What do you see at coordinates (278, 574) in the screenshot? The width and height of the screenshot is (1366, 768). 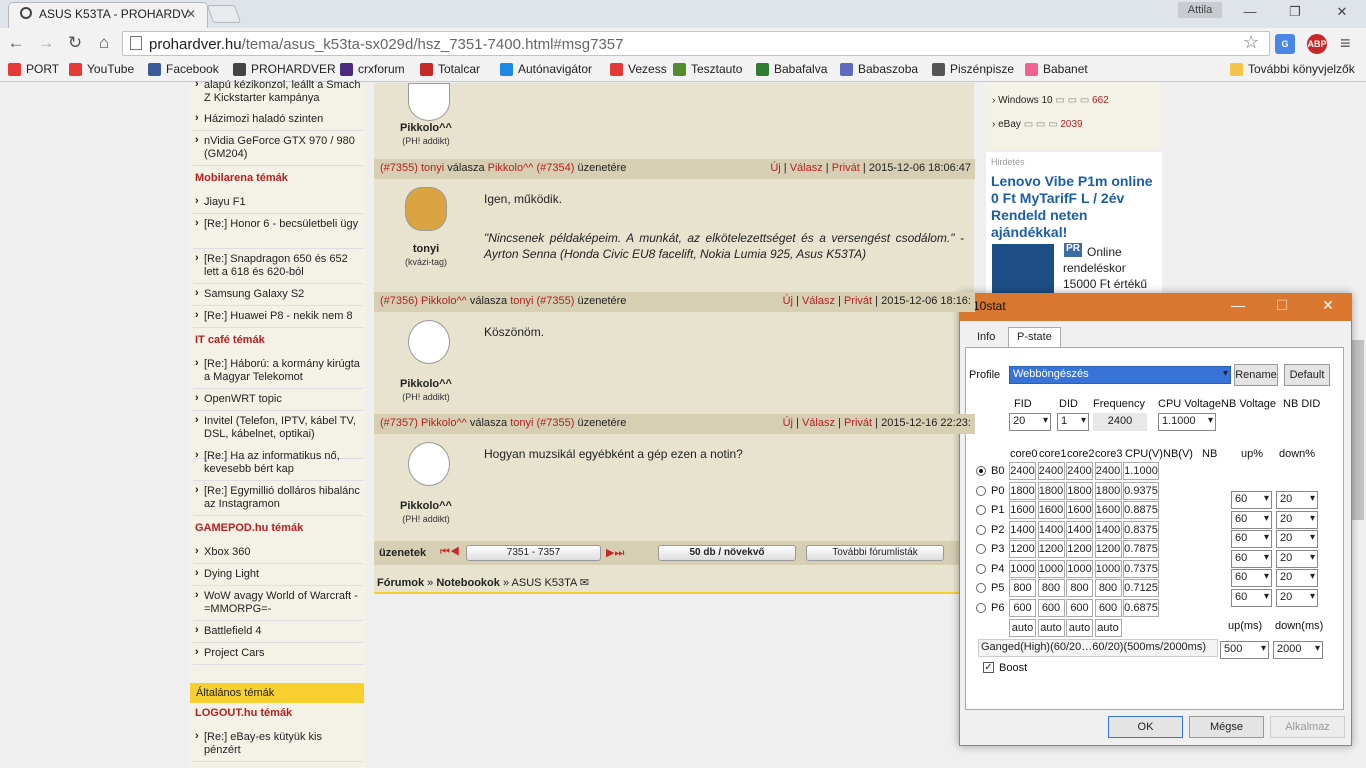 I see `sidebar-topic: Dying Light` at bounding box center [278, 574].